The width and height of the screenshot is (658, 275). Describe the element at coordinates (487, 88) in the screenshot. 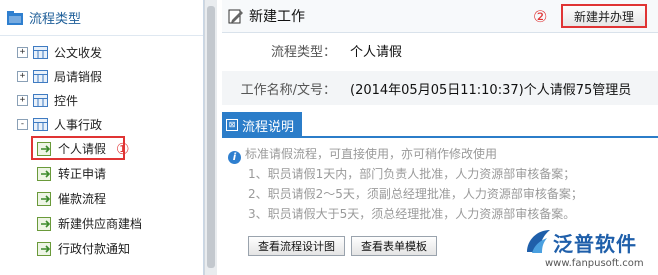

I see `work-name-value: (2014年05月05日11:10:37)个人请假75管理员` at that location.